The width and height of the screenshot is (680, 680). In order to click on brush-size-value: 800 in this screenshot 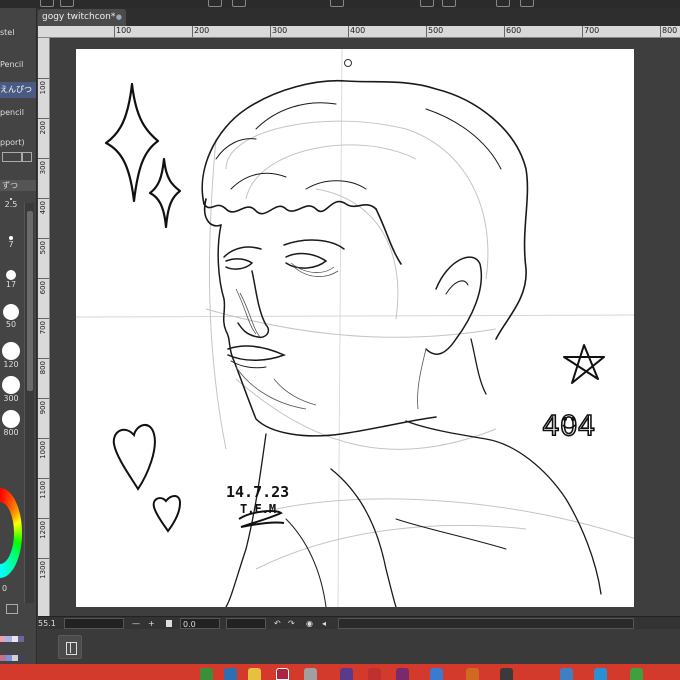, I will do `click(11, 432)`.